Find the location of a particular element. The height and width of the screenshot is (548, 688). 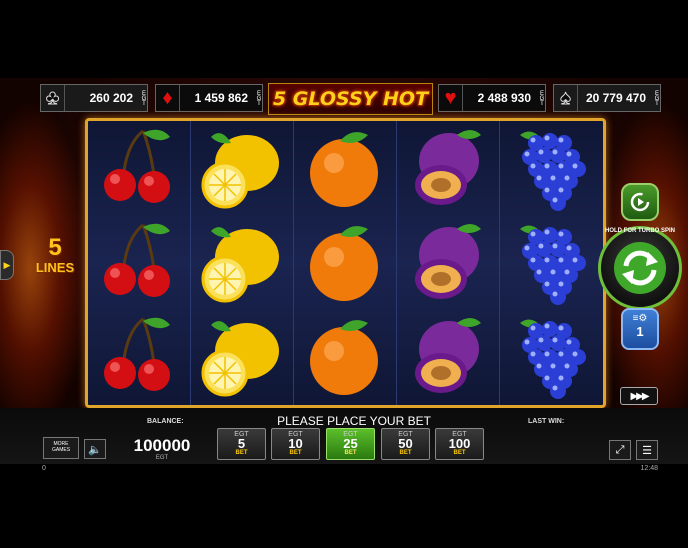

fullscreen-icon: ⤢ is located at coordinates (620, 449).